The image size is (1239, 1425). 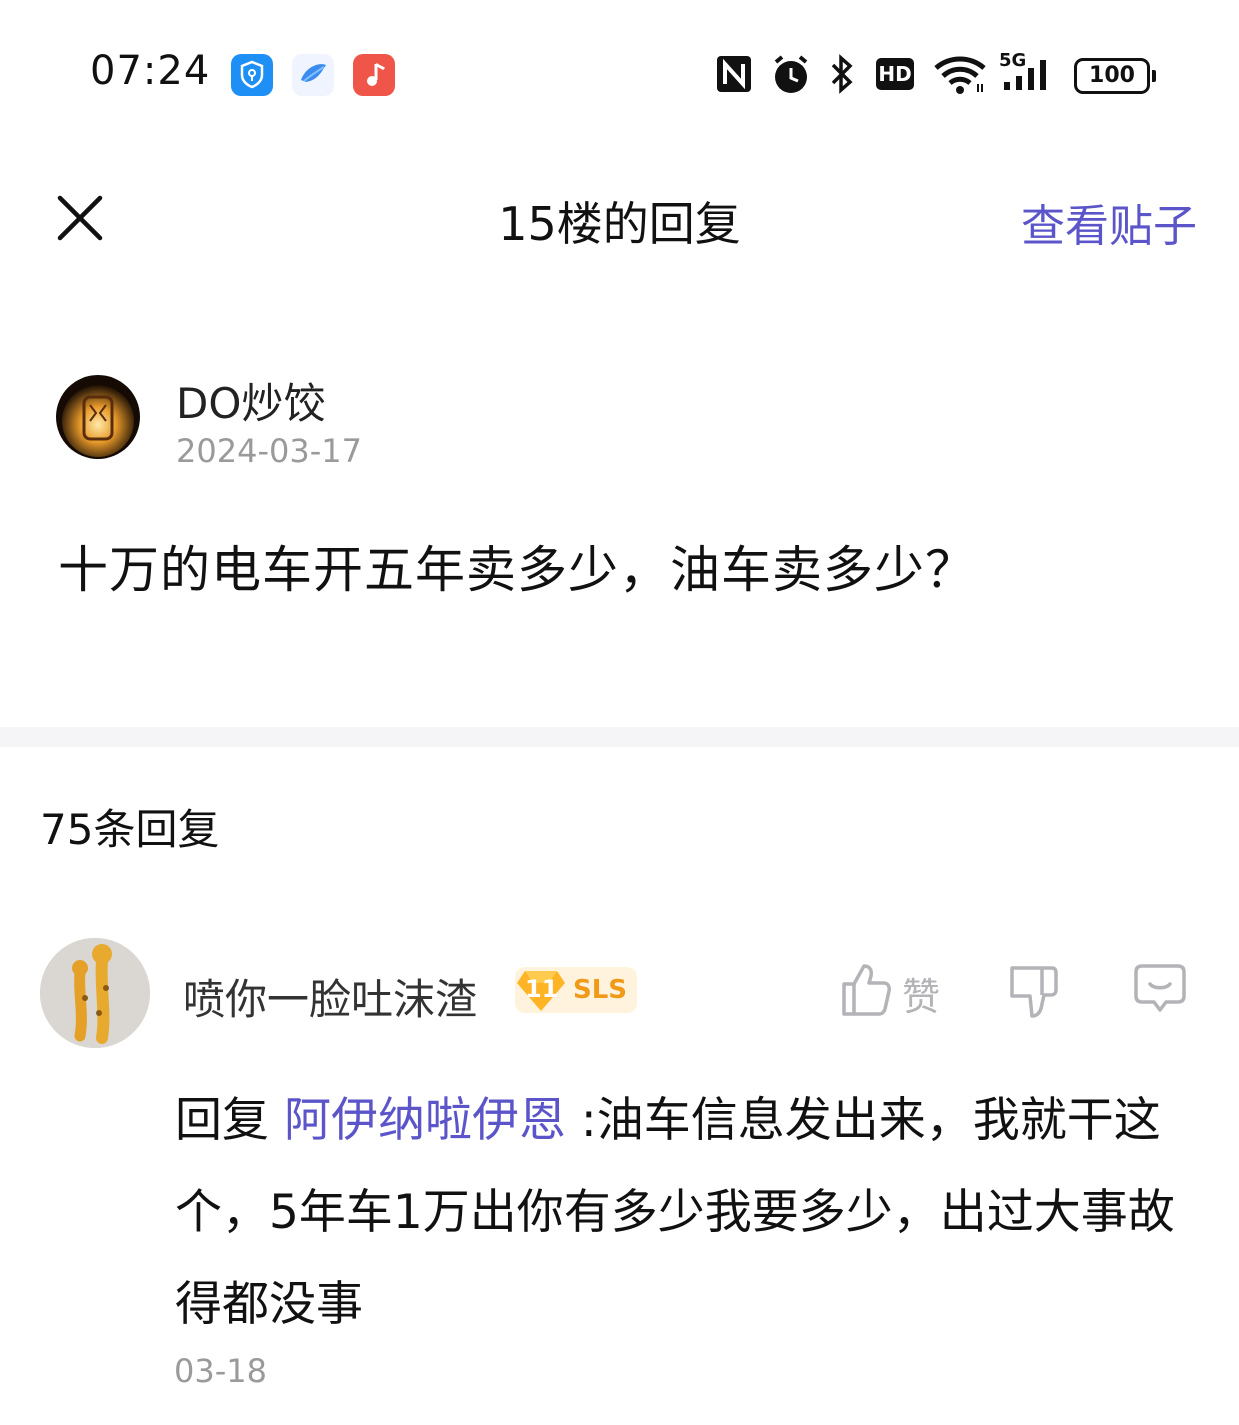 I want to click on reply-prefix: 回复, so click(x=222, y=1120).